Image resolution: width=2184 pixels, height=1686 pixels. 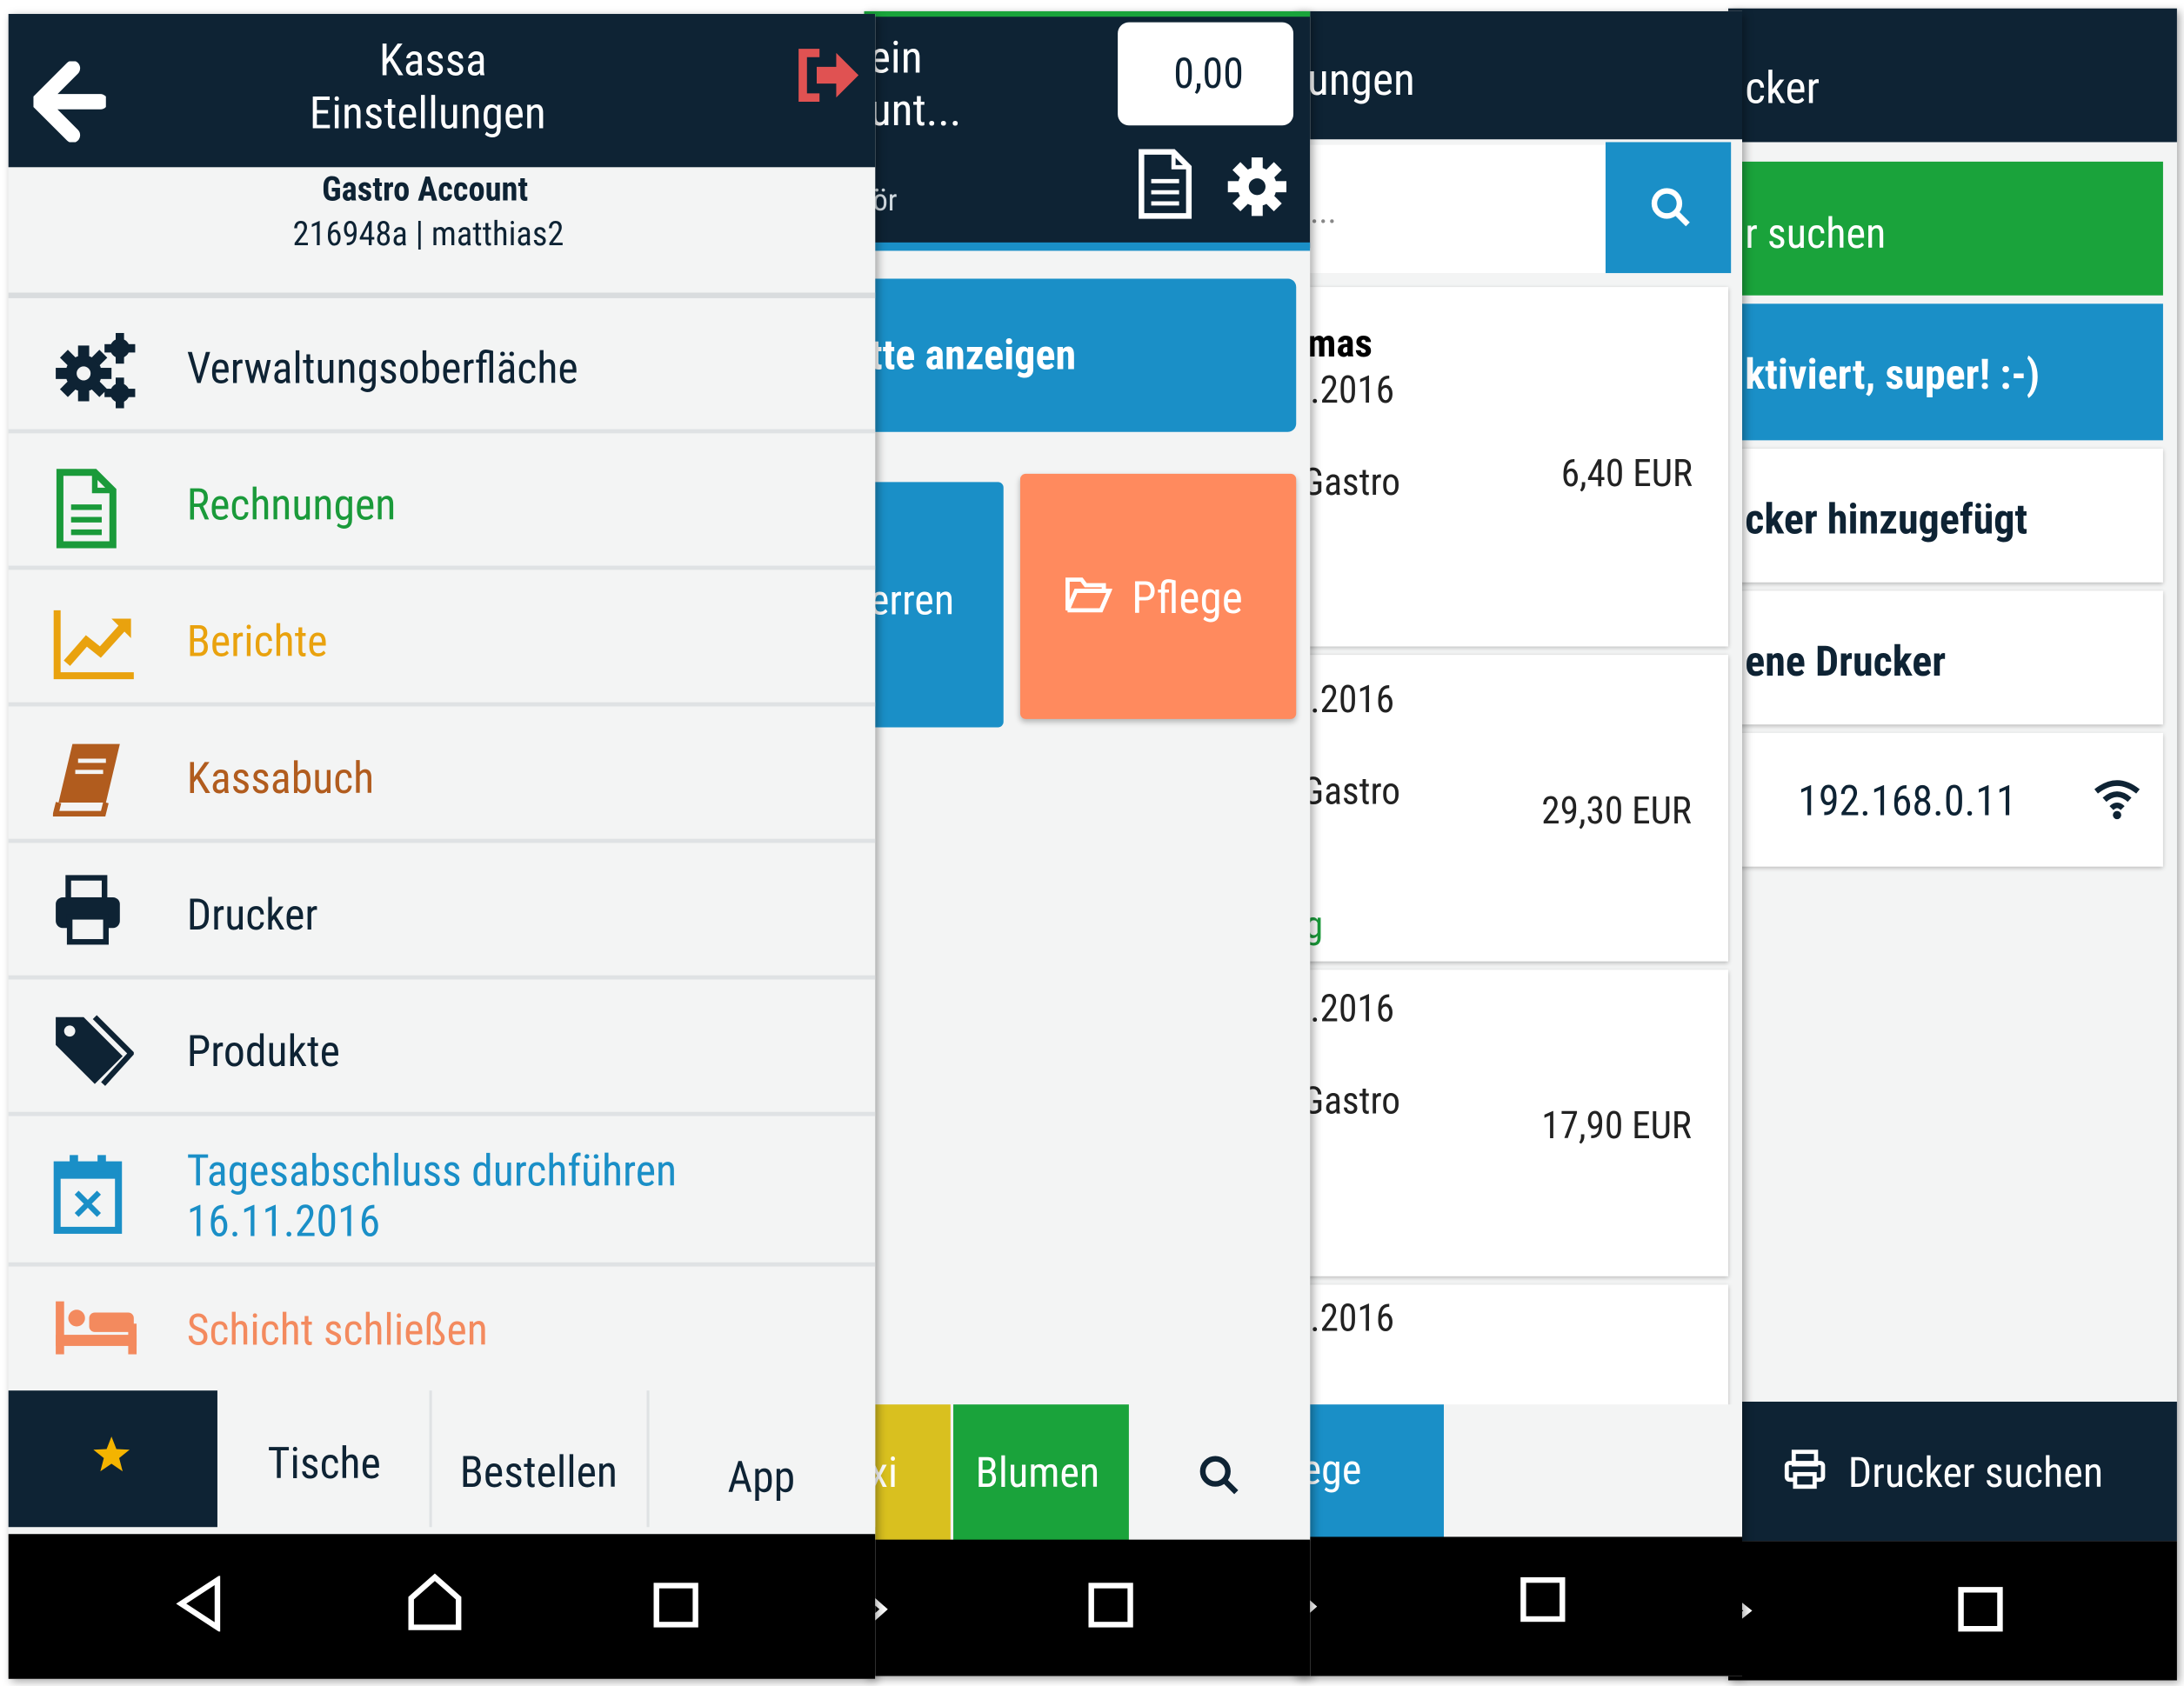 What do you see at coordinates (427, 113) in the screenshot?
I see `page-title-line2: Einstellungen` at bounding box center [427, 113].